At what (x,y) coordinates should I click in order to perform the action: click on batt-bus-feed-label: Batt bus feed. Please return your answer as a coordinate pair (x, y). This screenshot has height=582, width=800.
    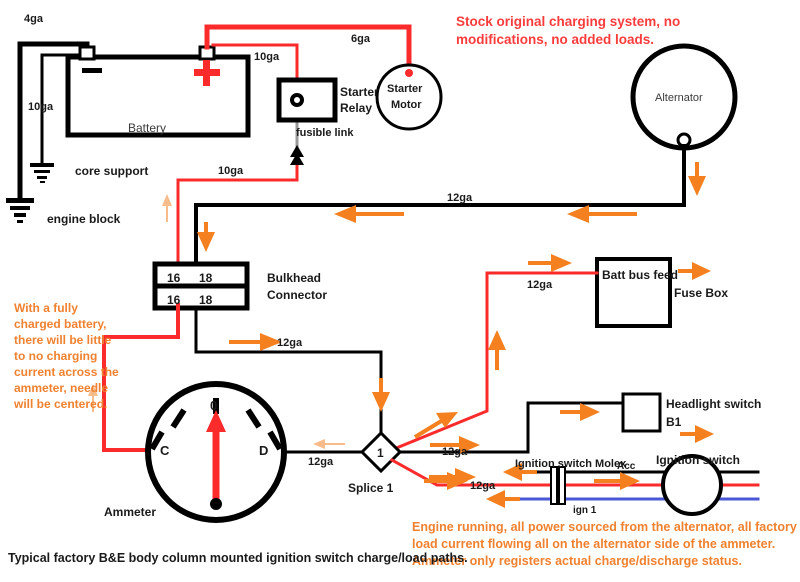
    Looking at the image, I should click on (640, 275).